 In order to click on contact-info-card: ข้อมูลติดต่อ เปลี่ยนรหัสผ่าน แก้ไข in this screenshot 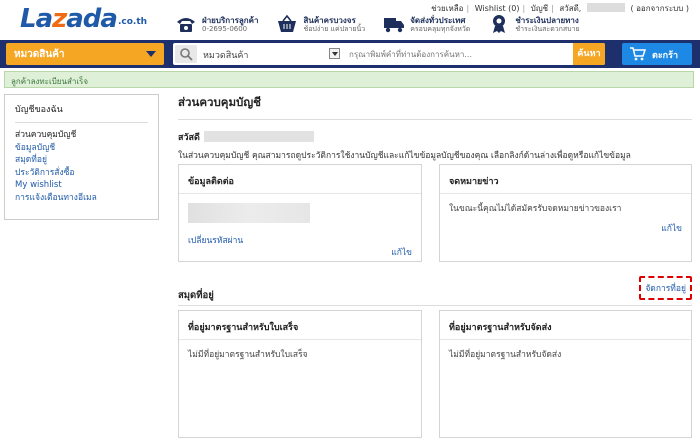, I will do `click(300, 213)`.